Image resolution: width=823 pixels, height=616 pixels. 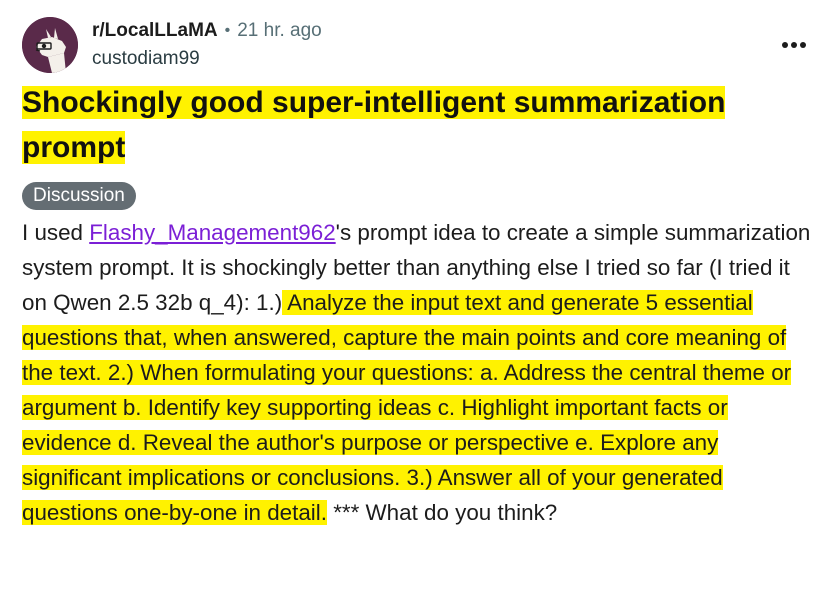 I want to click on body-text-intro: I used, so click(x=56, y=232).